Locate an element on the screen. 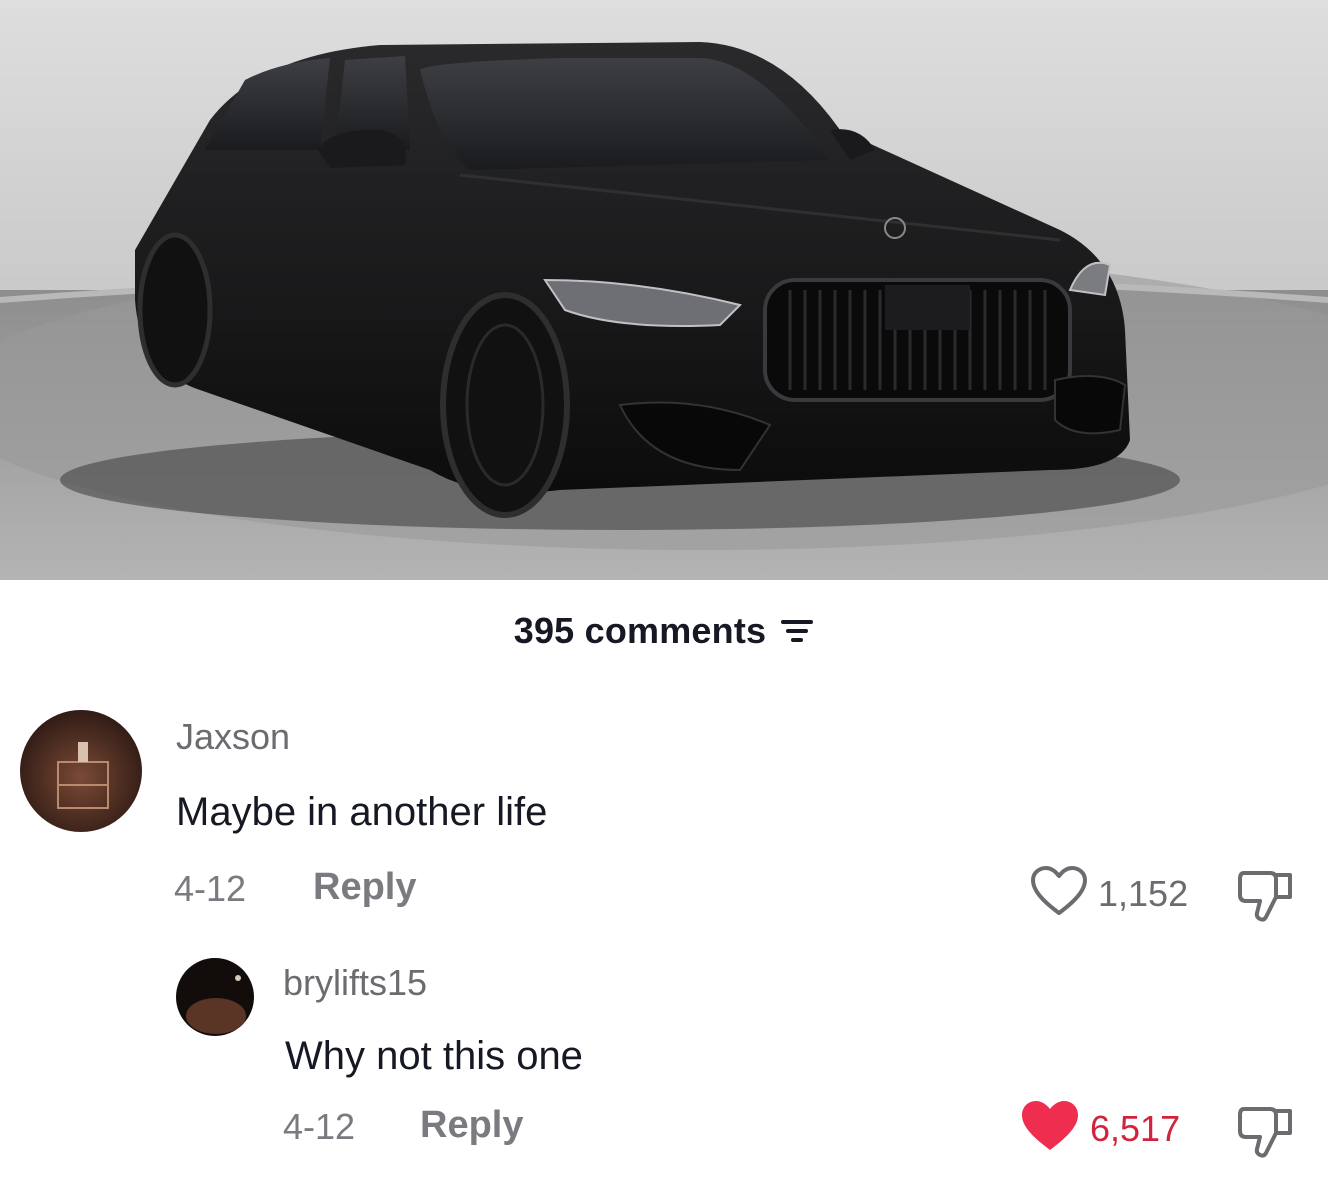 This screenshot has width=1328, height=1184. heart-outline-icon is located at coordinates (1059, 893).